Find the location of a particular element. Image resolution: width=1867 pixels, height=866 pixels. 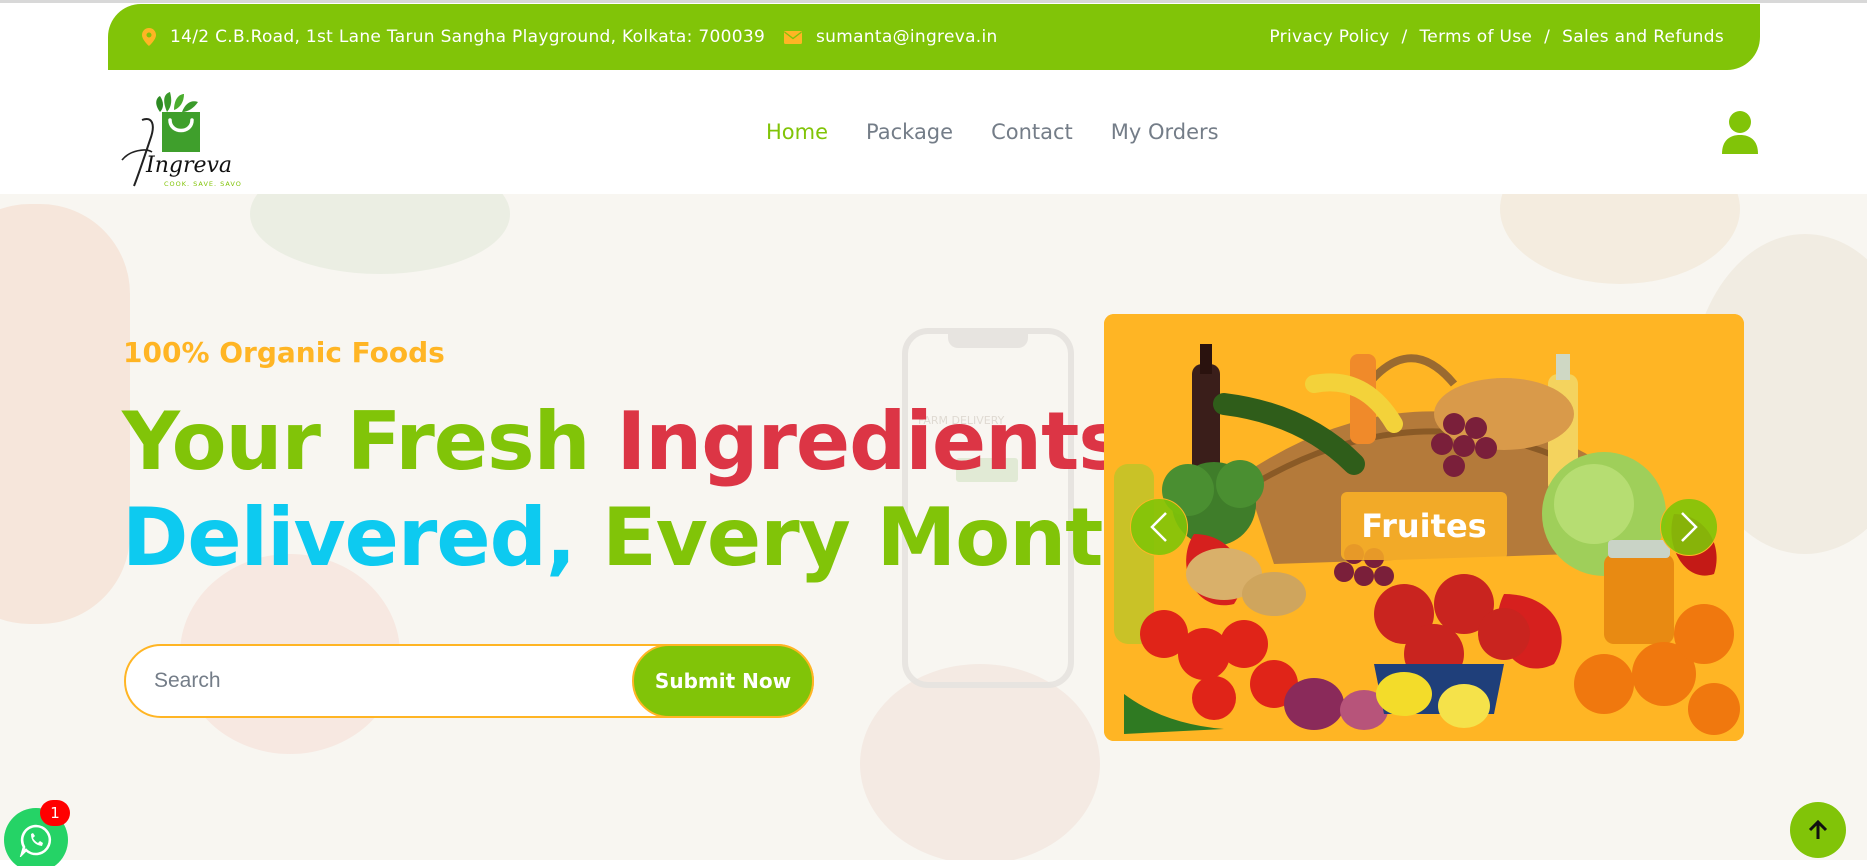

chevron-left-icon is located at coordinates (1158, 527).